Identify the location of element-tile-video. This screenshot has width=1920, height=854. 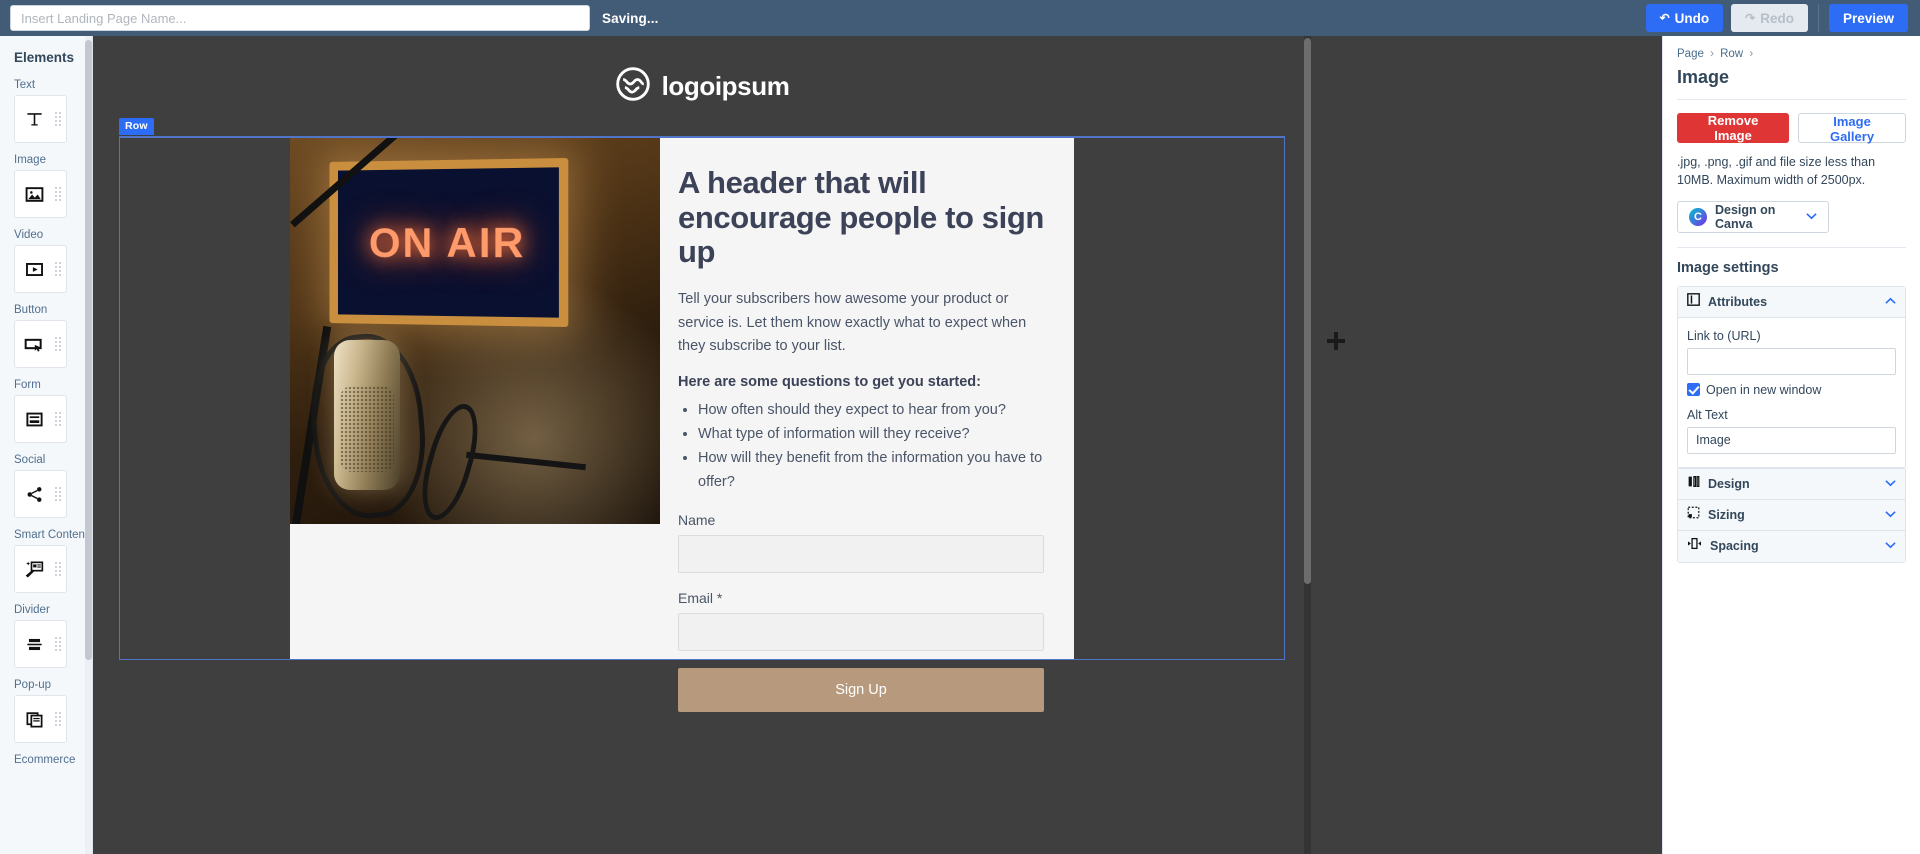
(40, 269).